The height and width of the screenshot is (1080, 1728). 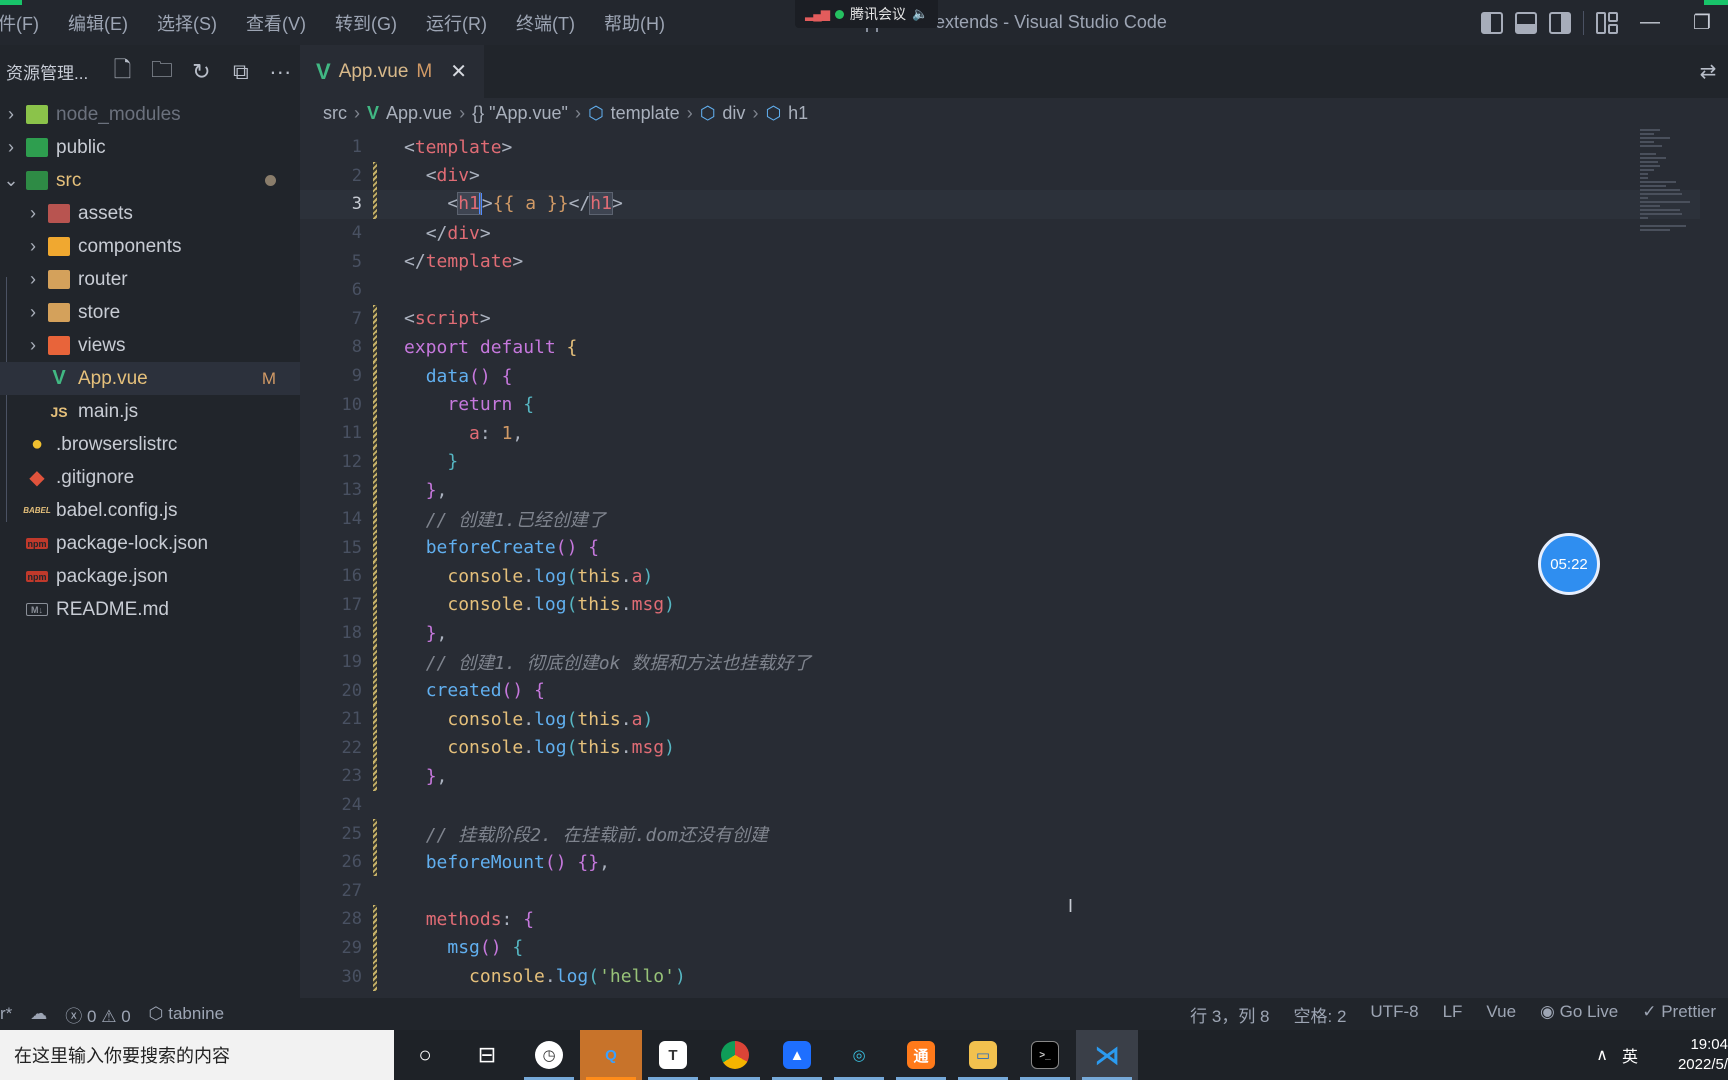 What do you see at coordinates (425, 1055) in the screenshot?
I see `cortana-icon: ○` at bounding box center [425, 1055].